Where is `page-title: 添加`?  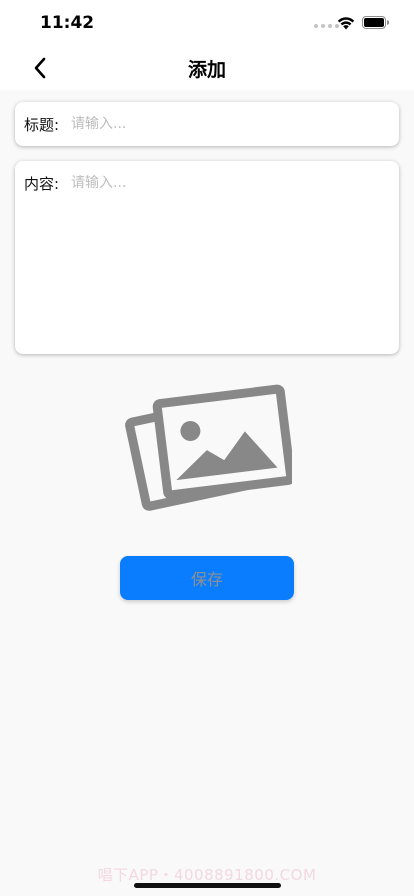
page-title: 添加 is located at coordinates (206, 70).